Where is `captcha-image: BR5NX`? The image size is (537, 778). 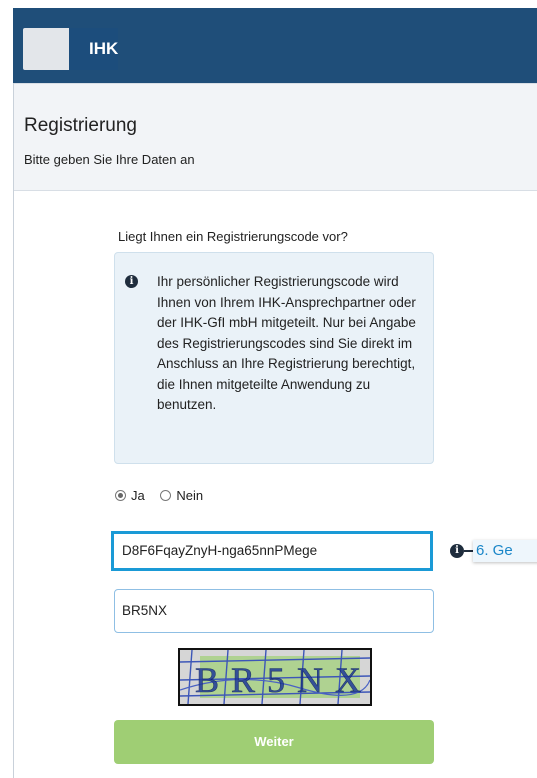
captcha-image: BR5NX is located at coordinates (275, 677).